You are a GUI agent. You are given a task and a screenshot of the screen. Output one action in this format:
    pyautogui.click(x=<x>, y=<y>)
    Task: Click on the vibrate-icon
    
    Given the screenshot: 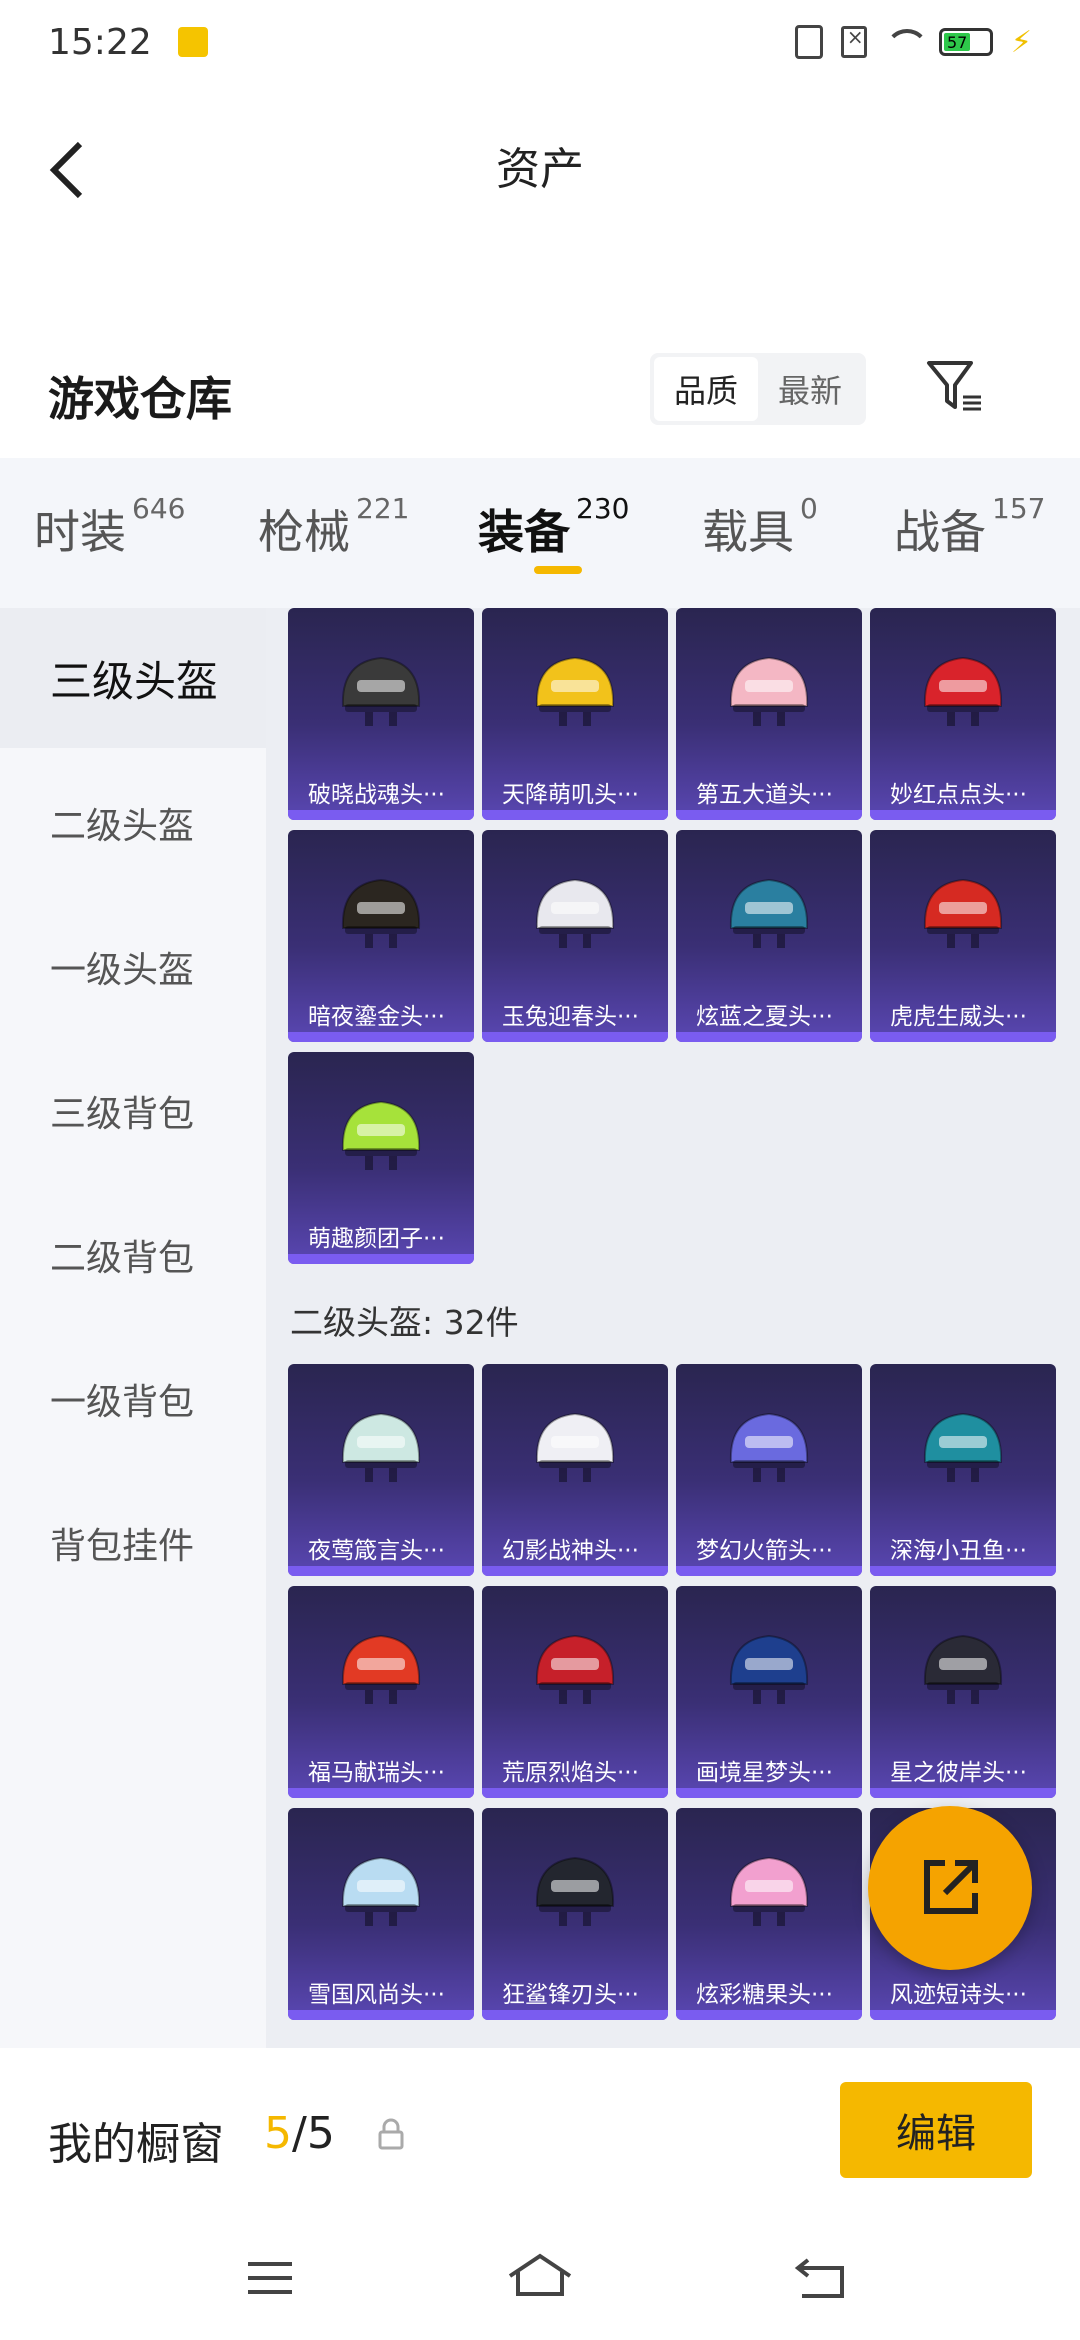 What is the action you would take?
    pyautogui.click(x=808, y=42)
    